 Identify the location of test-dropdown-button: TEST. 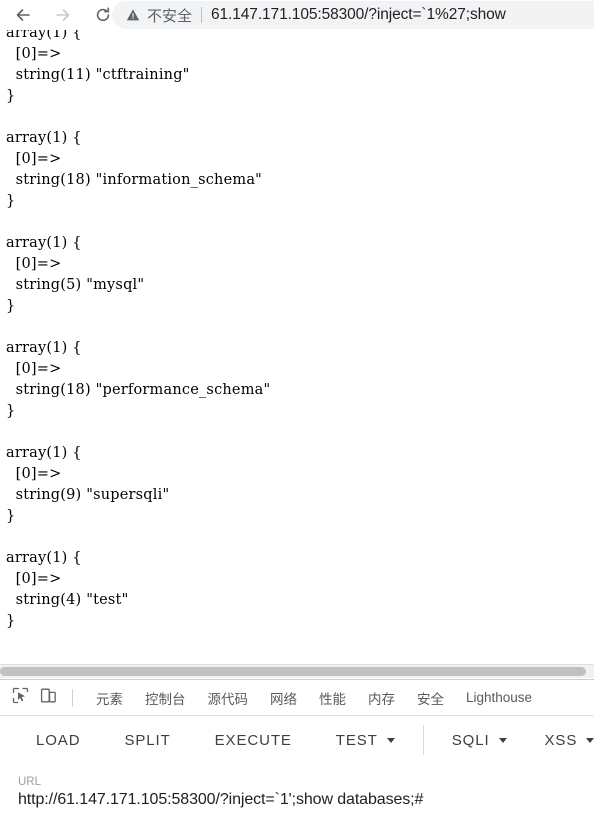
(365, 740).